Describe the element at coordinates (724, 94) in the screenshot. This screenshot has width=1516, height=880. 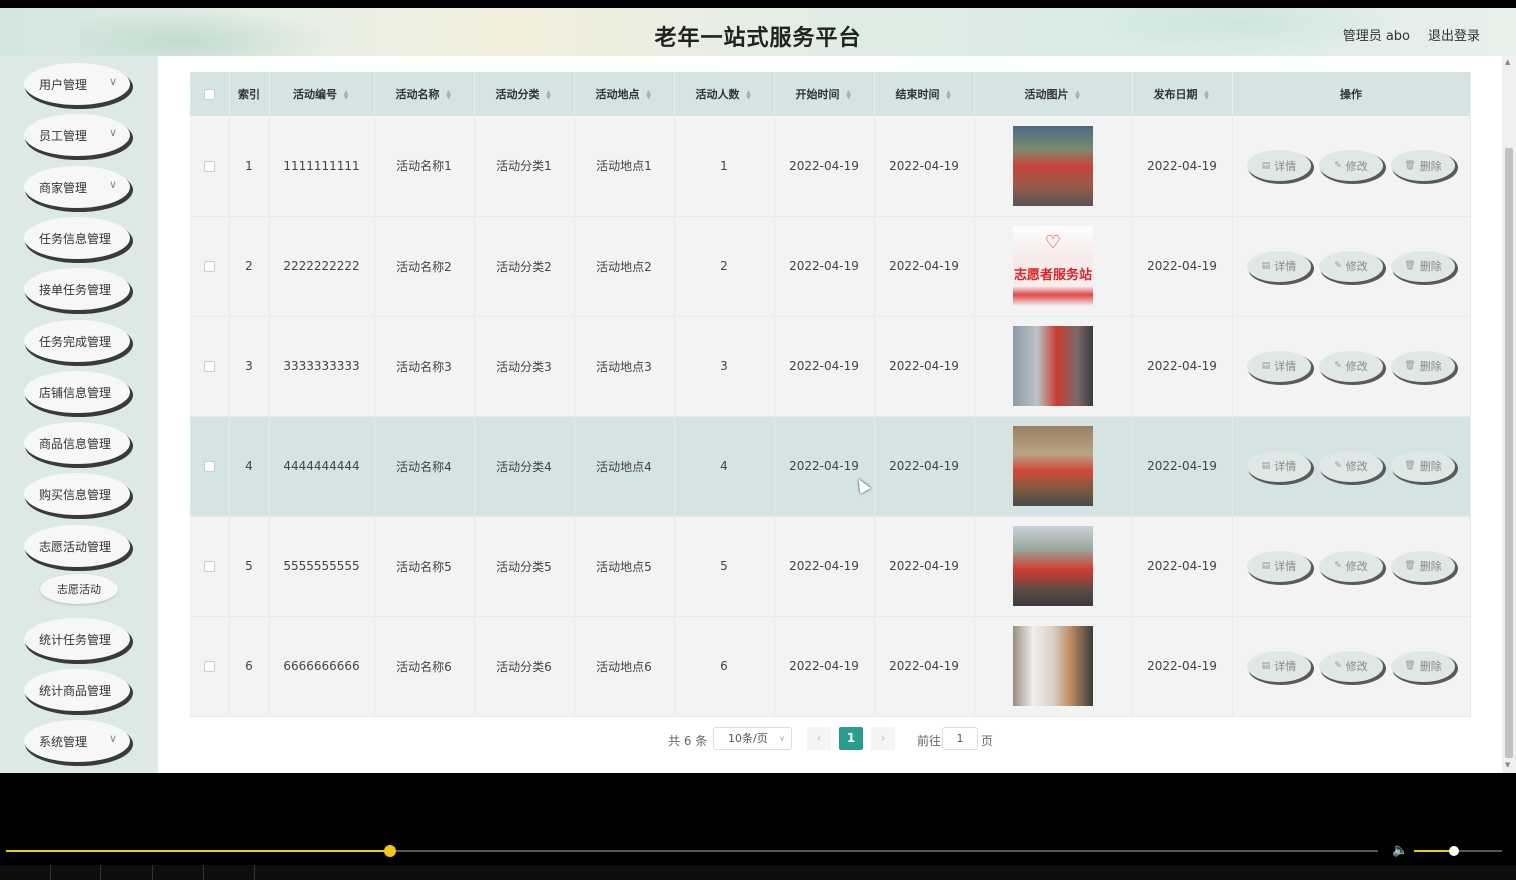
I see `column-header: 活动人数 ▲ ▼` at that location.